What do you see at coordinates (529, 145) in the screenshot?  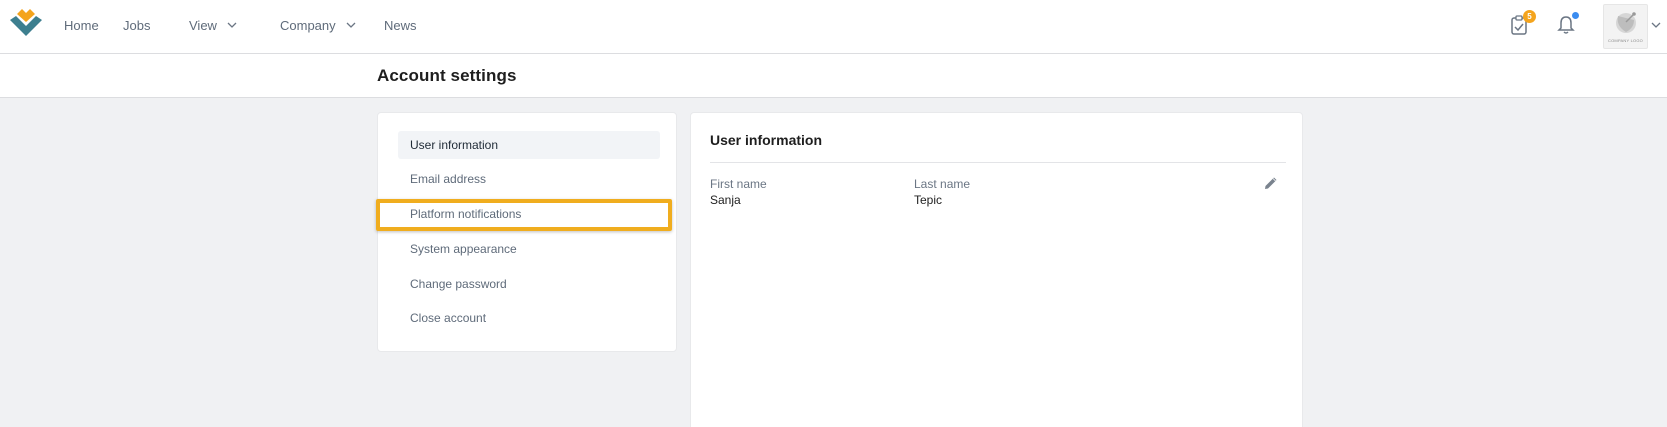 I see `menu-item-user-information: User information` at bounding box center [529, 145].